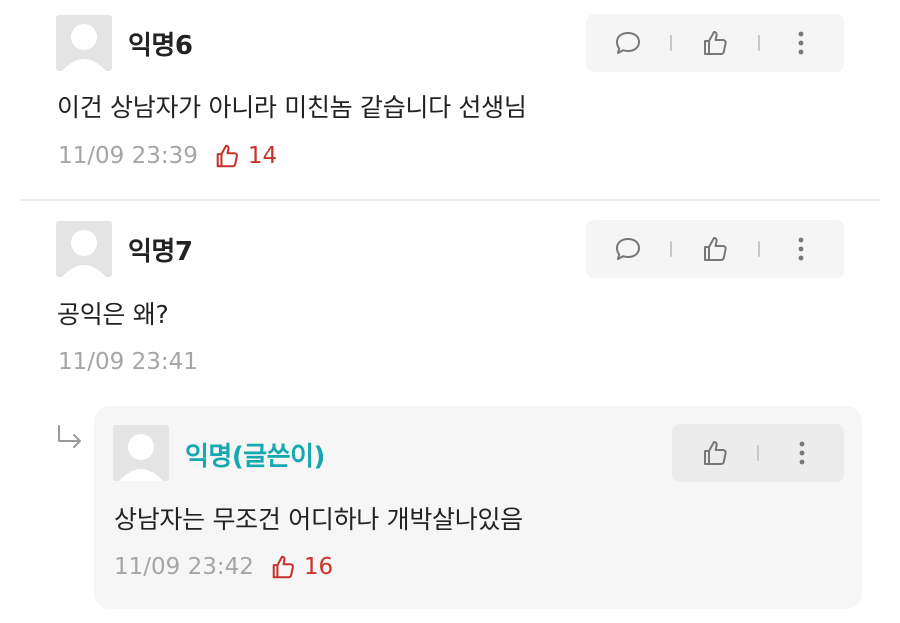 This screenshot has height=623, width=900. I want to click on comment-timestamp: 11/09 23:39, so click(128, 156).